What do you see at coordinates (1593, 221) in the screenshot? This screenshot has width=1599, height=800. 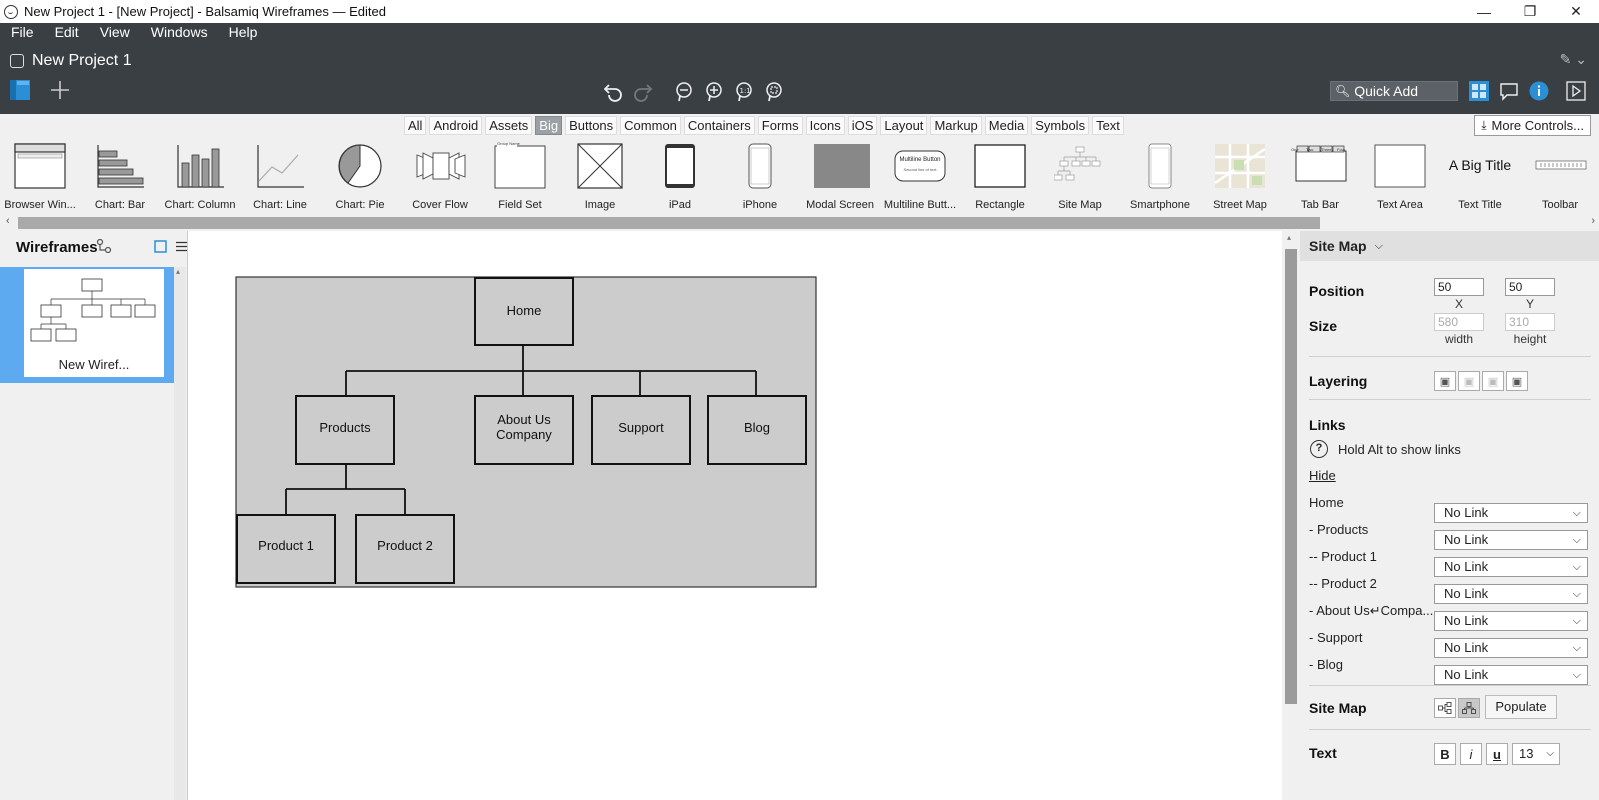 I see `scroll-right-icon: ›` at bounding box center [1593, 221].